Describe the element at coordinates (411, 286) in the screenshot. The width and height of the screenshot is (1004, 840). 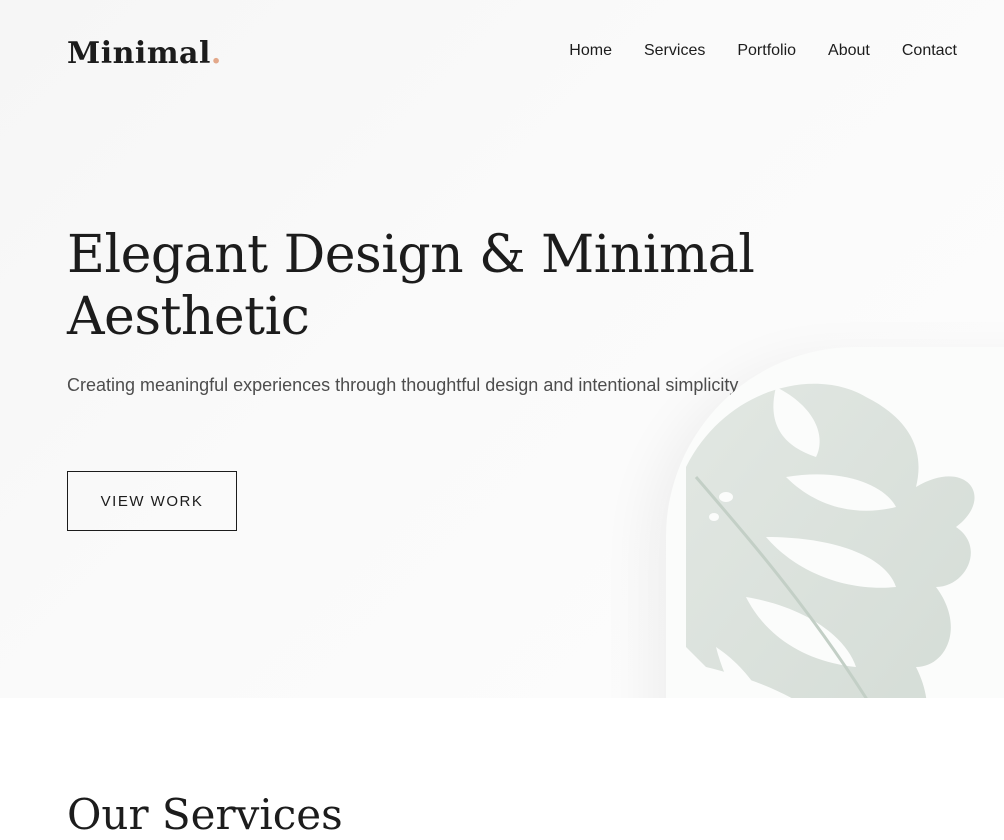
I see `hero-title: Elegant Design & Minimal Aesthetic` at that location.